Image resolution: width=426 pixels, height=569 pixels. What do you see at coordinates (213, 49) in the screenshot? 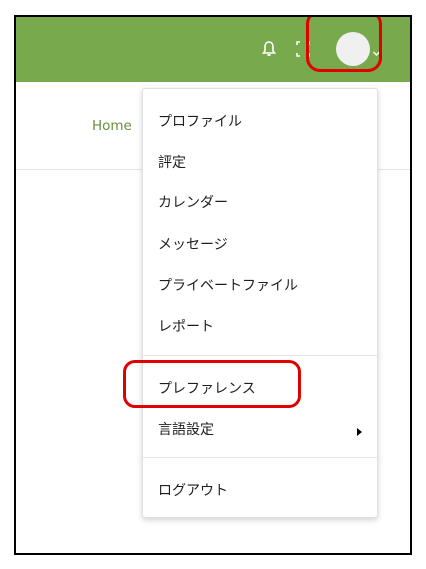
I see `top-navbar` at bounding box center [213, 49].